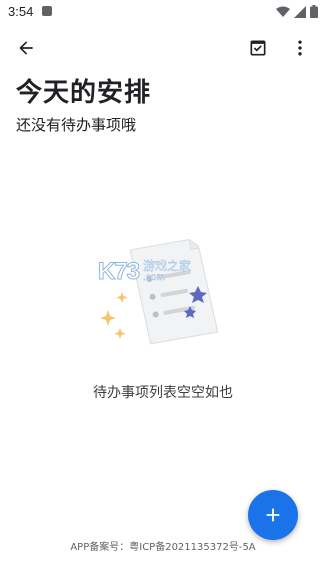  What do you see at coordinates (159, 291) in the screenshot?
I see `empty-list-illustration` at bounding box center [159, 291].